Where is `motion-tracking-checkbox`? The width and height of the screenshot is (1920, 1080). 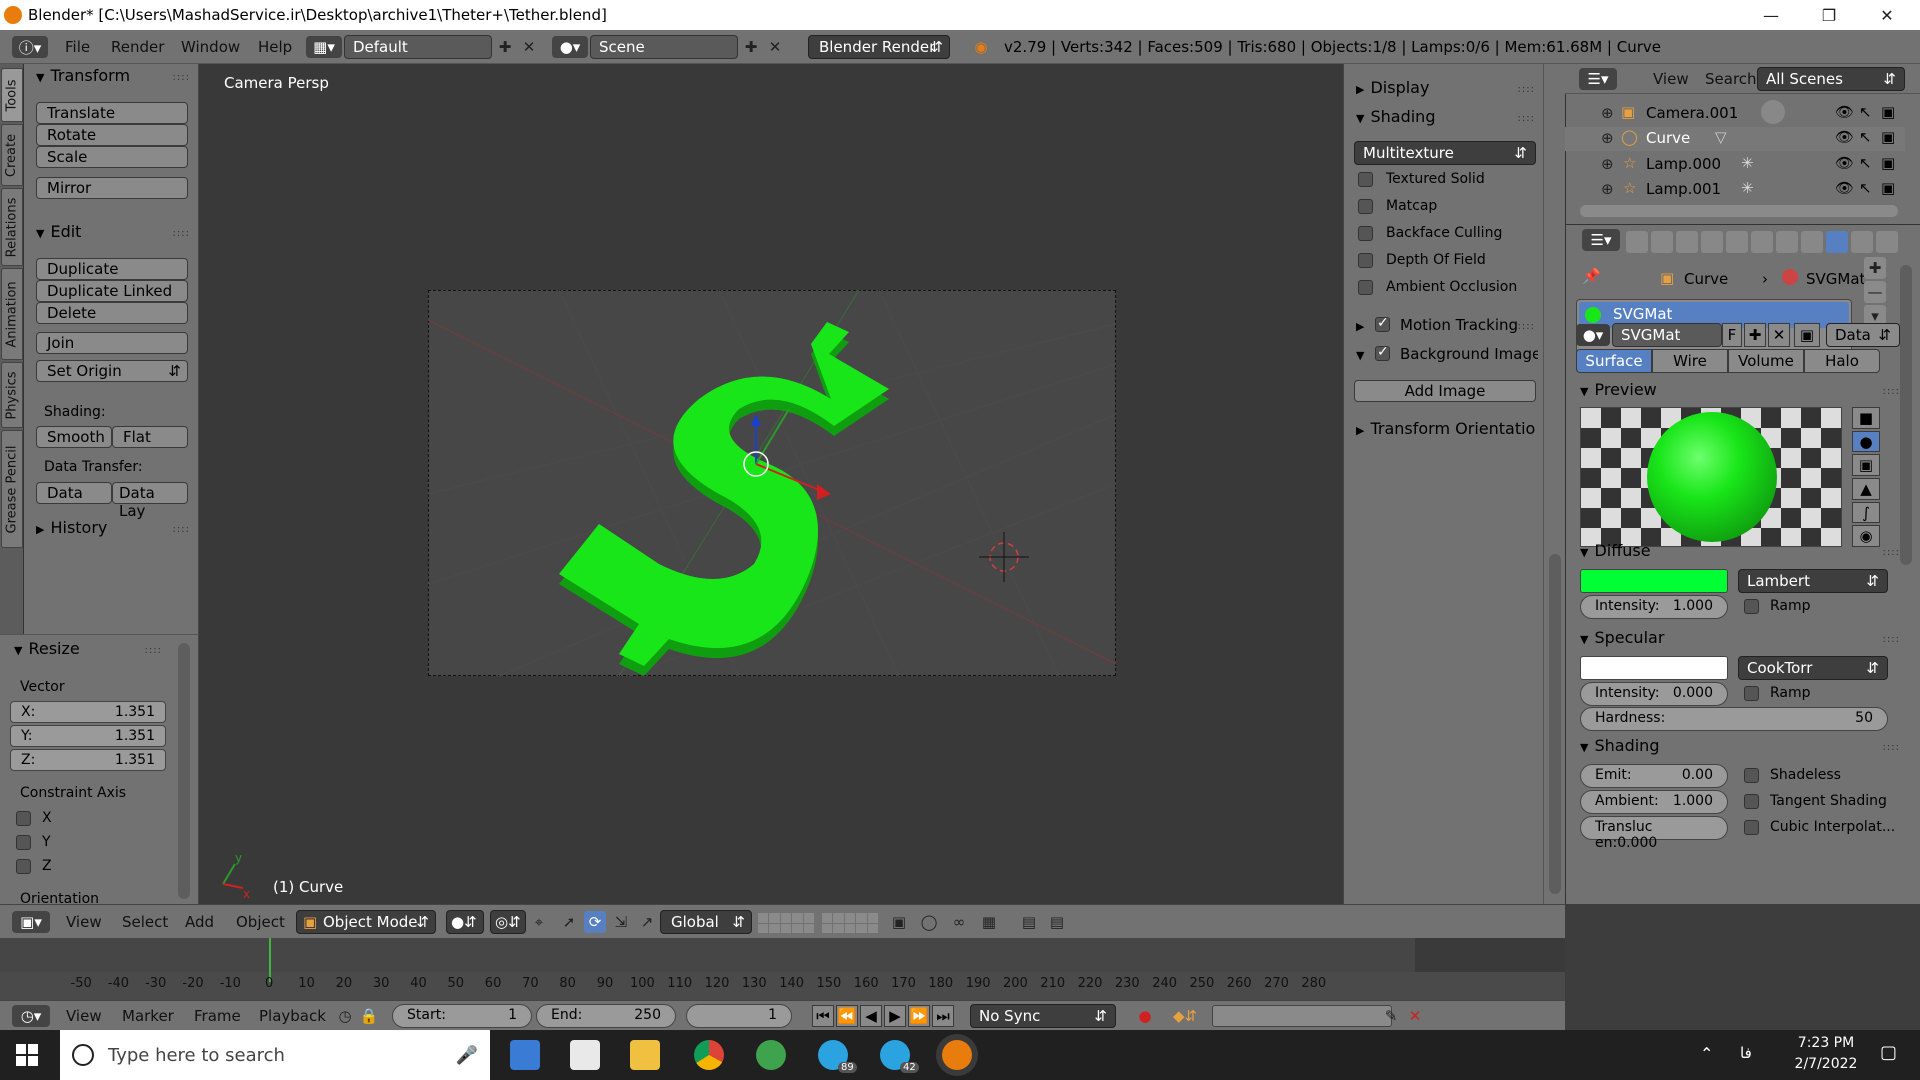
motion-tracking-checkbox is located at coordinates (1382, 323).